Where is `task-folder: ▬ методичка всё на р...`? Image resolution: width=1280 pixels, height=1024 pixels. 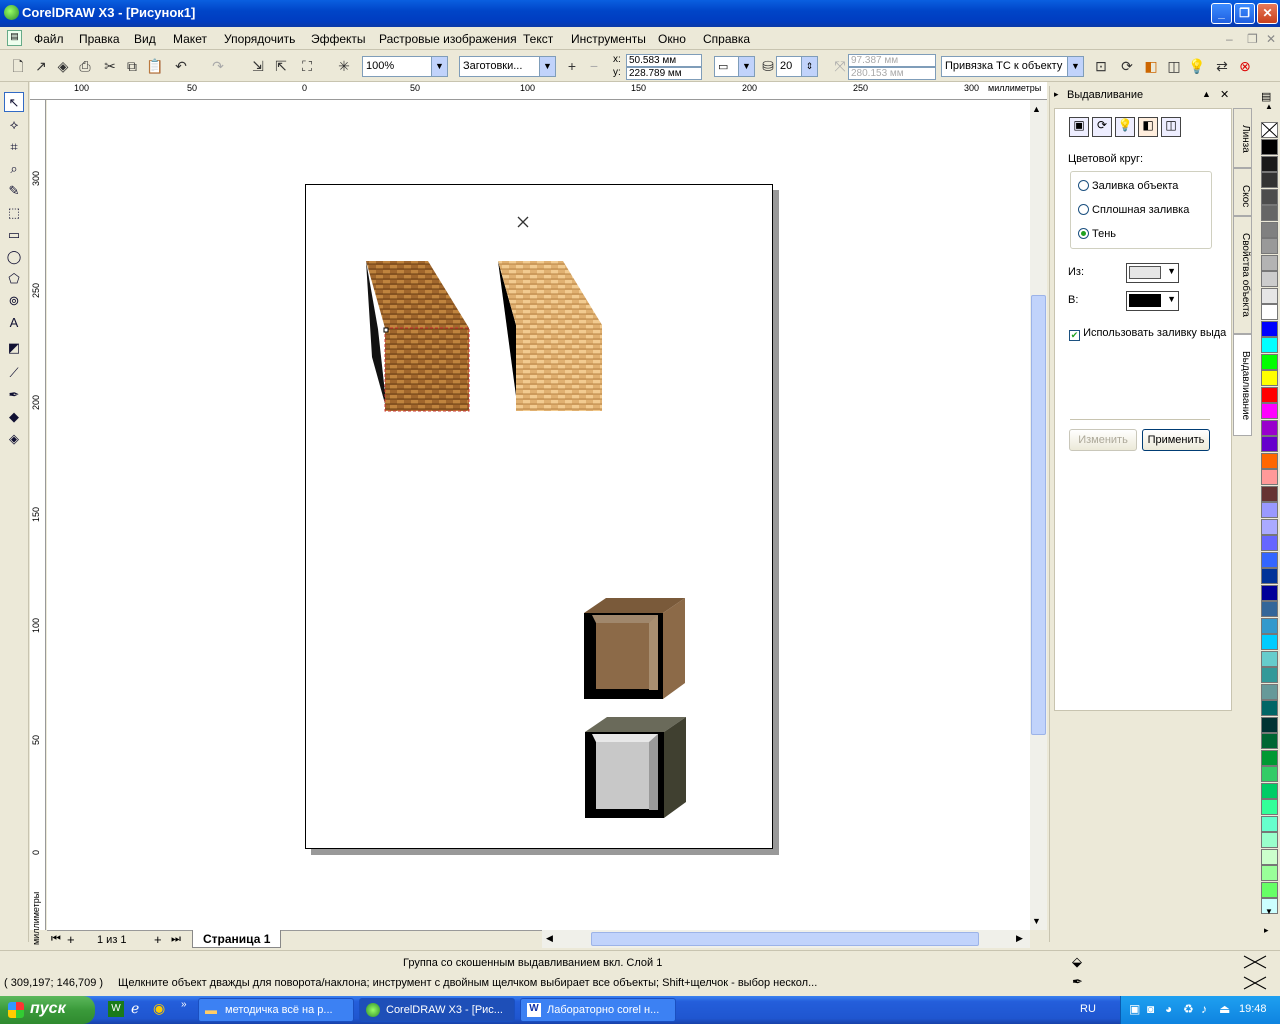 task-folder: ▬ методичка всё на р... is located at coordinates (276, 1010).